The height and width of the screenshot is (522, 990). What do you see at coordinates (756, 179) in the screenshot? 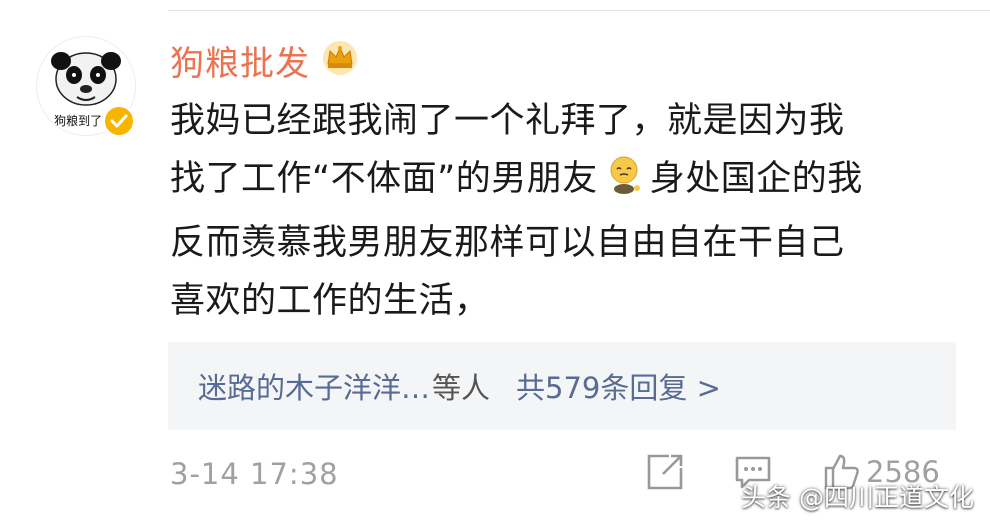
I see `comment-line-text: 身处国企的我` at bounding box center [756, 179].